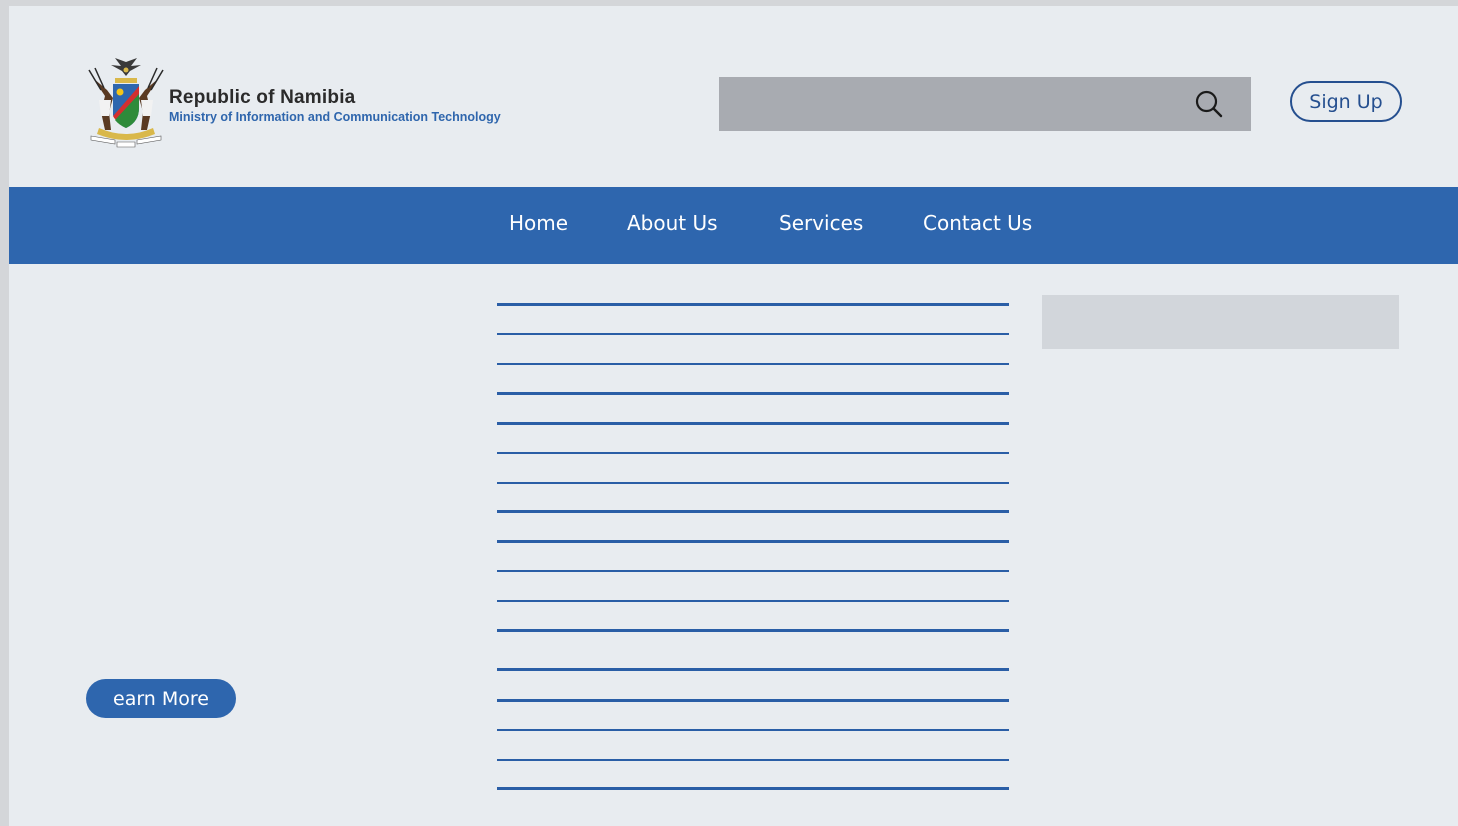 The height and width of the screenshot is (826, 1458). I want to click on nav-item-contact-us: Contact Us, so click(977, 223).